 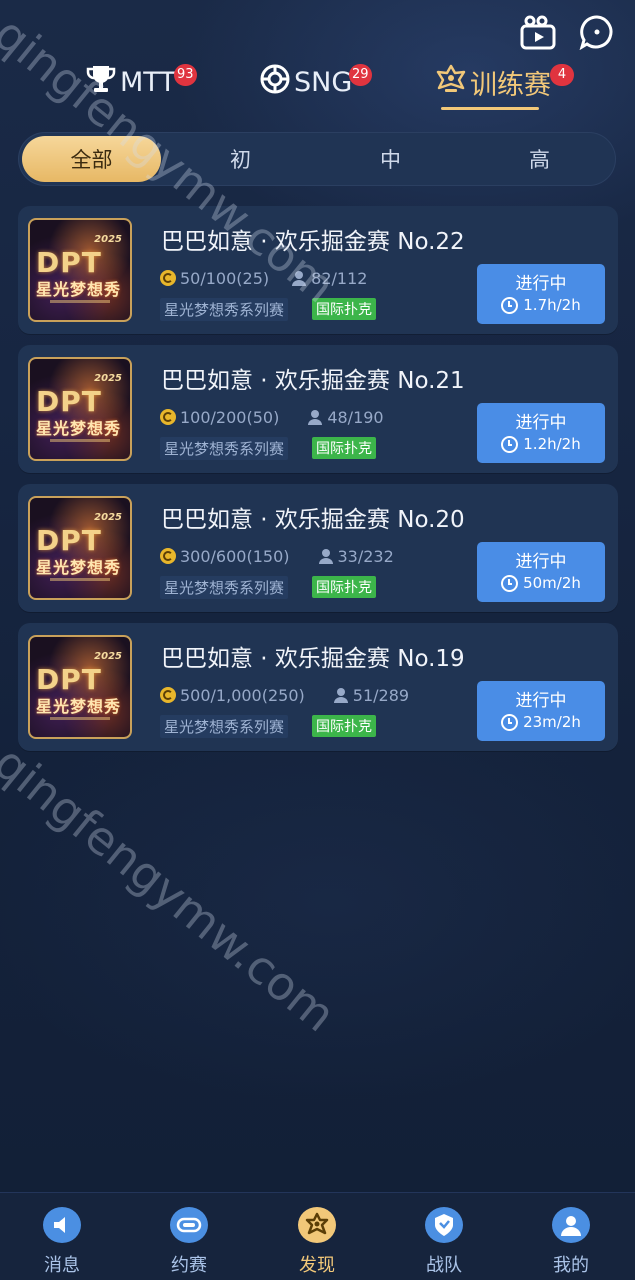 I want to click on profile-icon, so click(x=571, y=1225).